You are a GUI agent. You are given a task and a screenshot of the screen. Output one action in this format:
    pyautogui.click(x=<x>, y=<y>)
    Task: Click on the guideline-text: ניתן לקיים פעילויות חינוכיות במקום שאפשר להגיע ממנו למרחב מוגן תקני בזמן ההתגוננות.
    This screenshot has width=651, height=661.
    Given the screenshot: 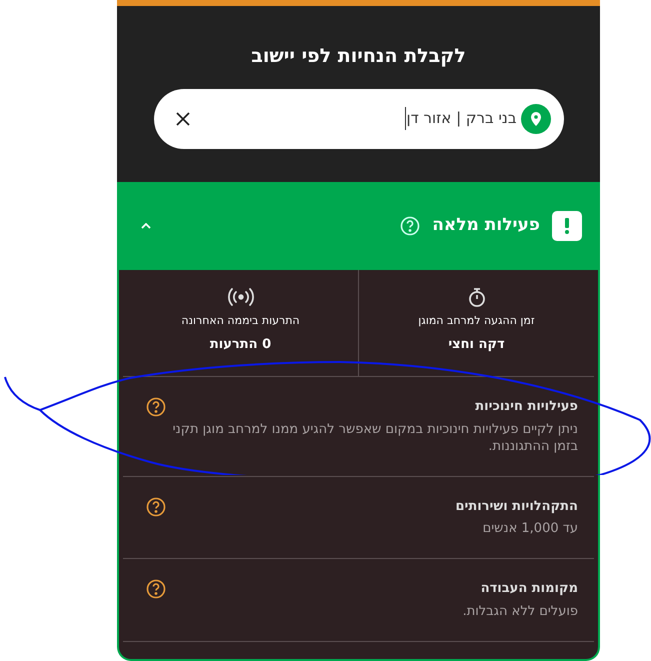 What is the action you would take?
    pyautogui.click(x=375, y=437)
    